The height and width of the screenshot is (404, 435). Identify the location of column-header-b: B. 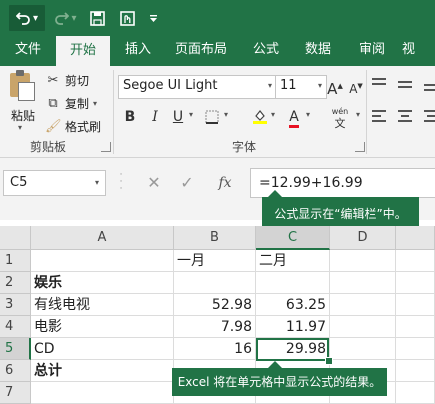
(215, 238).